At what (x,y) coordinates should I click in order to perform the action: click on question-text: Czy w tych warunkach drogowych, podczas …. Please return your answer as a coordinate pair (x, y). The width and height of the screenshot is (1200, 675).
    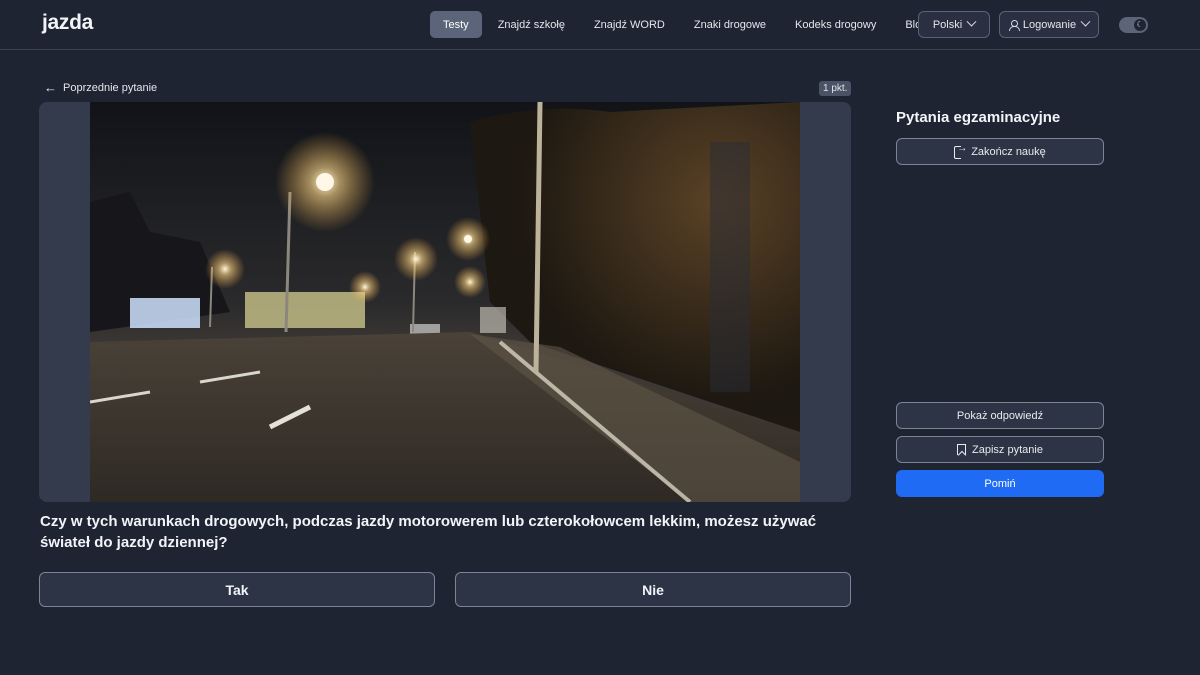
    Looking at the image, I should click on (428, 532).